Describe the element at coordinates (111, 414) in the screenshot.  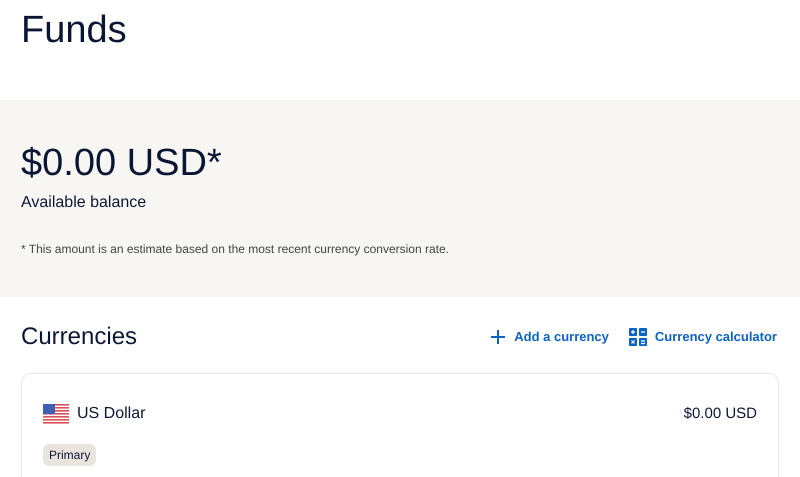
I see `currency-name: US Dollar` at that location.